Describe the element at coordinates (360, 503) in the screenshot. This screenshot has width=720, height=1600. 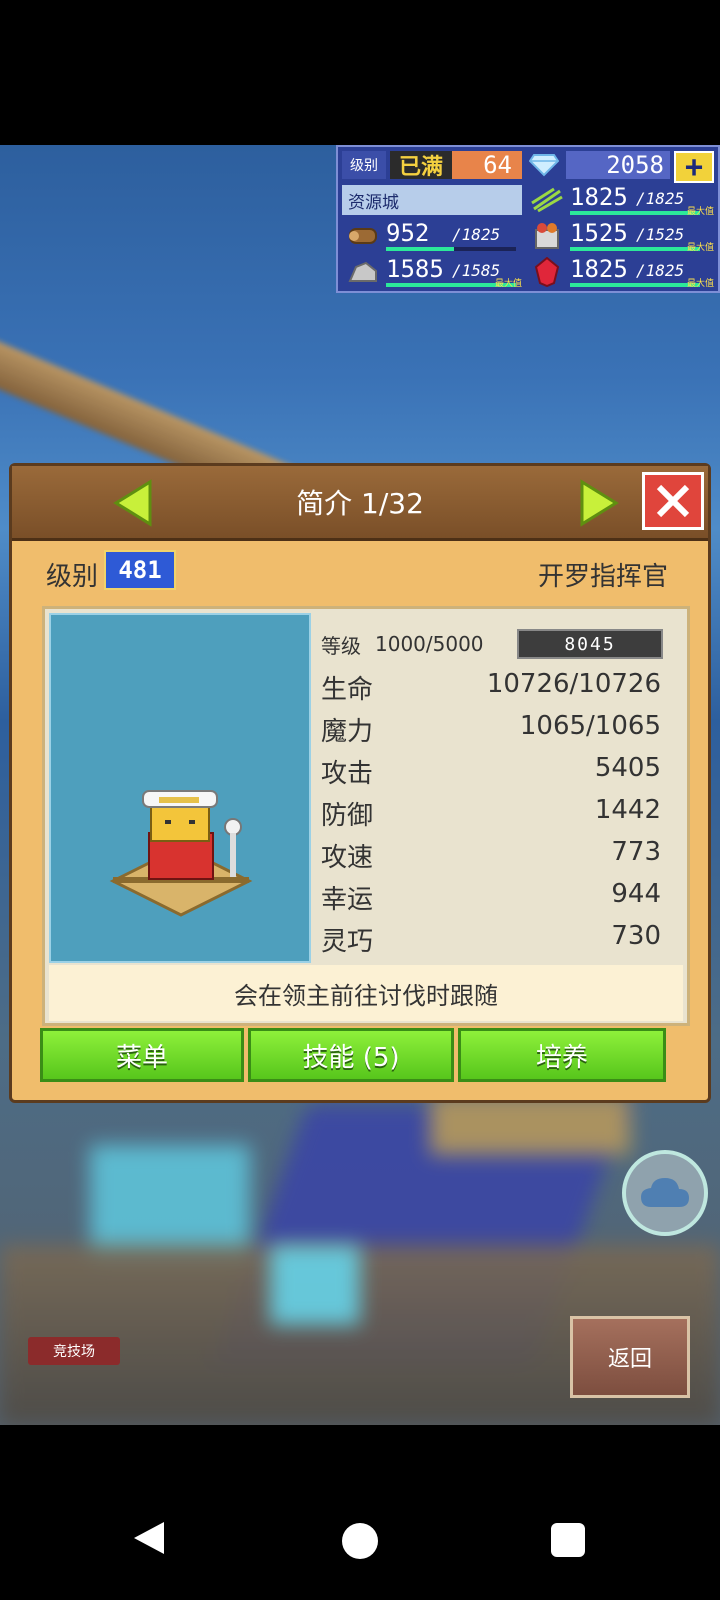
I see `dialog-header: 简介 1/32` at that location.